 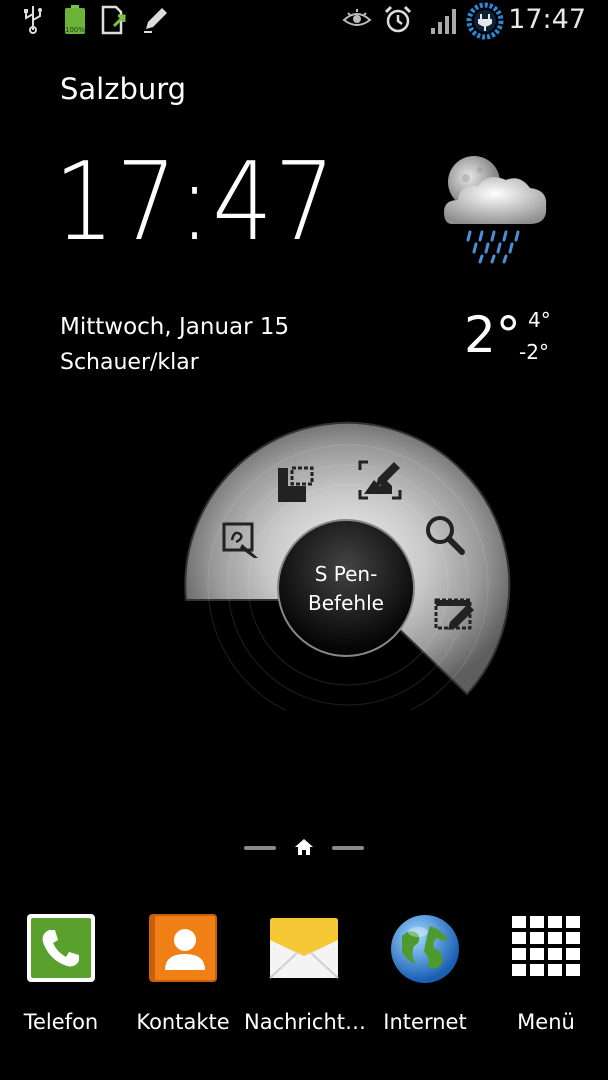 What do you see at coordinates (547, 19) in the screenshot?
I see `status-time: 17:47` at bounding box center [547, 19].